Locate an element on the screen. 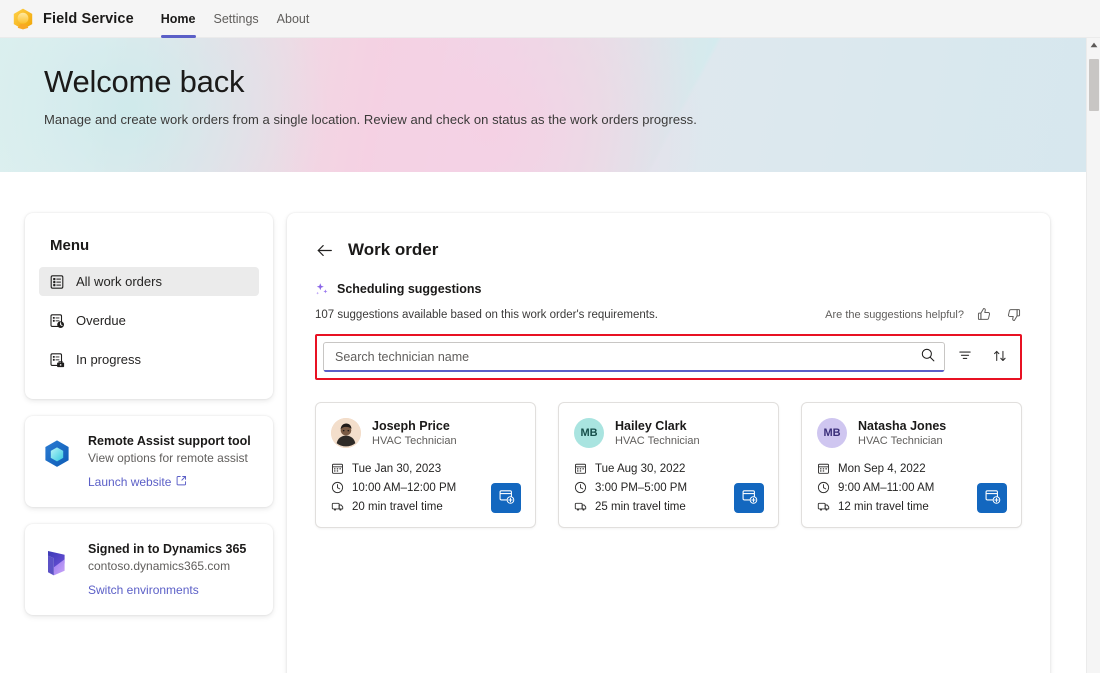 The image size is (1100, 673). app-header: Field Service Home Settings About is located at coordinates (550, 19).